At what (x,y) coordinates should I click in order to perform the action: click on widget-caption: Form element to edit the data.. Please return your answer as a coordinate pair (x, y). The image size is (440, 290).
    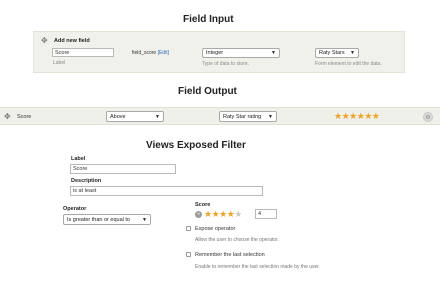
    Looking at the image, I should click on (348, 64).